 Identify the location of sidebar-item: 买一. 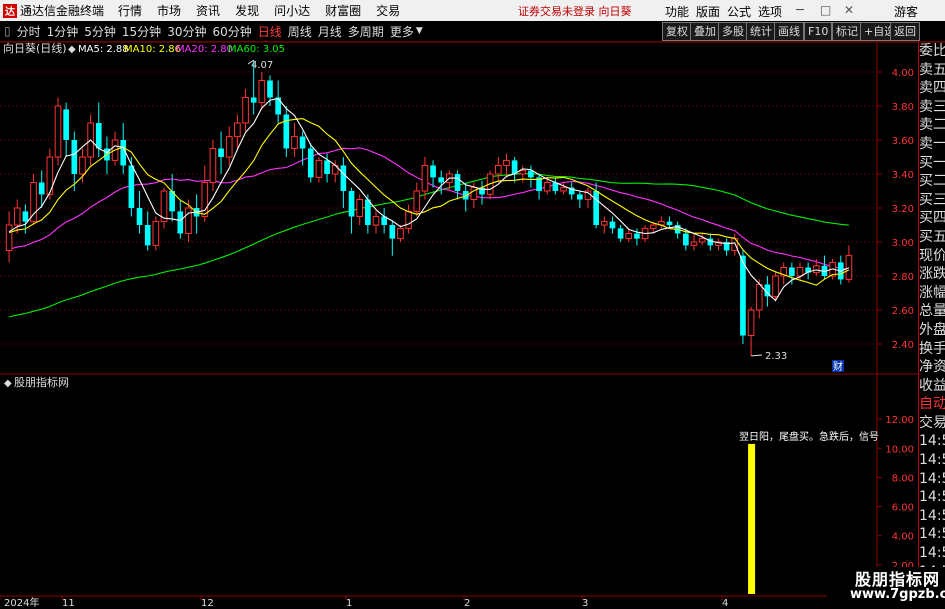
(932, 162).